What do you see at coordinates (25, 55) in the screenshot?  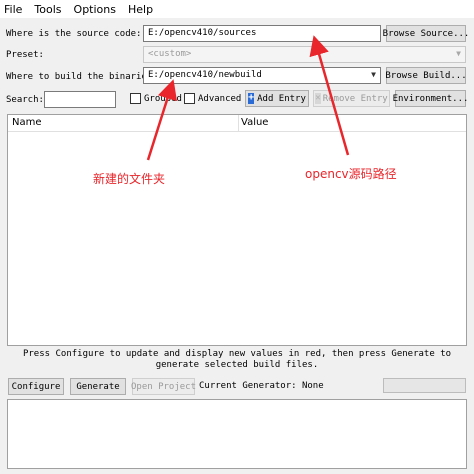 I see `preset-label: Preset:` at bounding box center [25, 55].